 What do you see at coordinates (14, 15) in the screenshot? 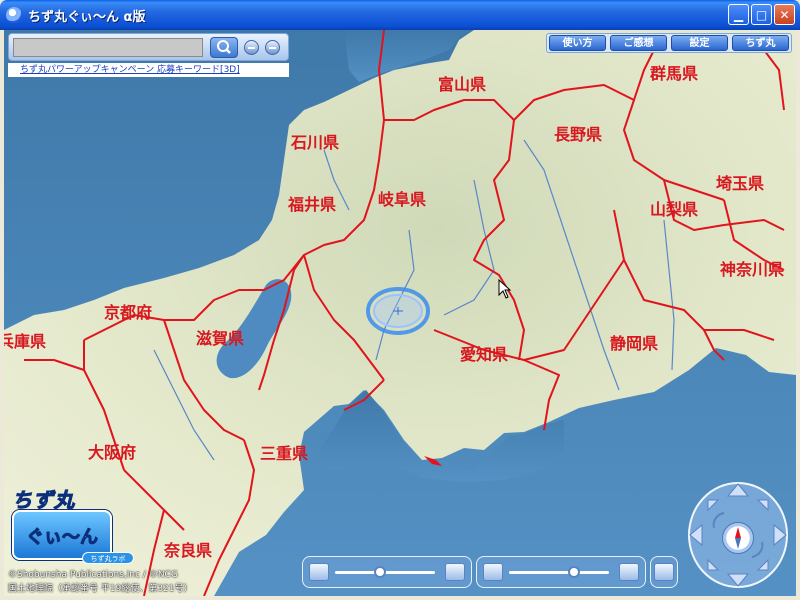
I see `app-icon` at bounding box center [14, 15].